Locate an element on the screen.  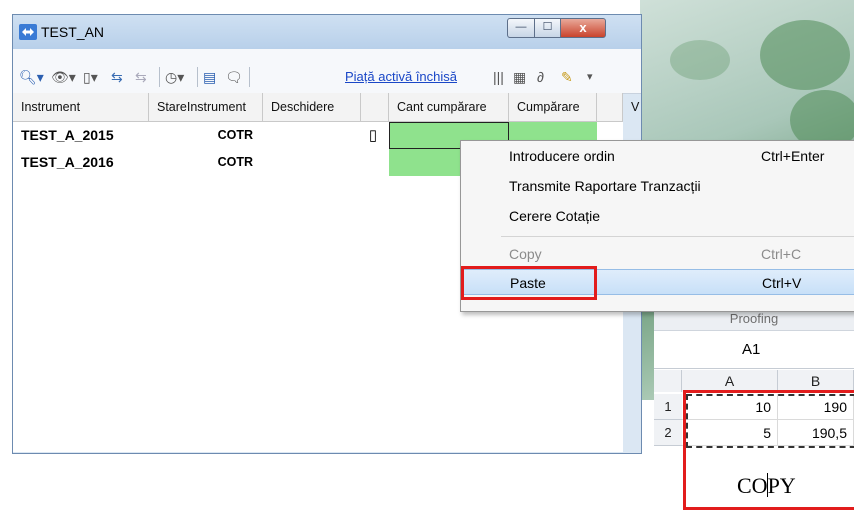
menu-item-label: Introducere ordin is located at coordinates (562, 156).